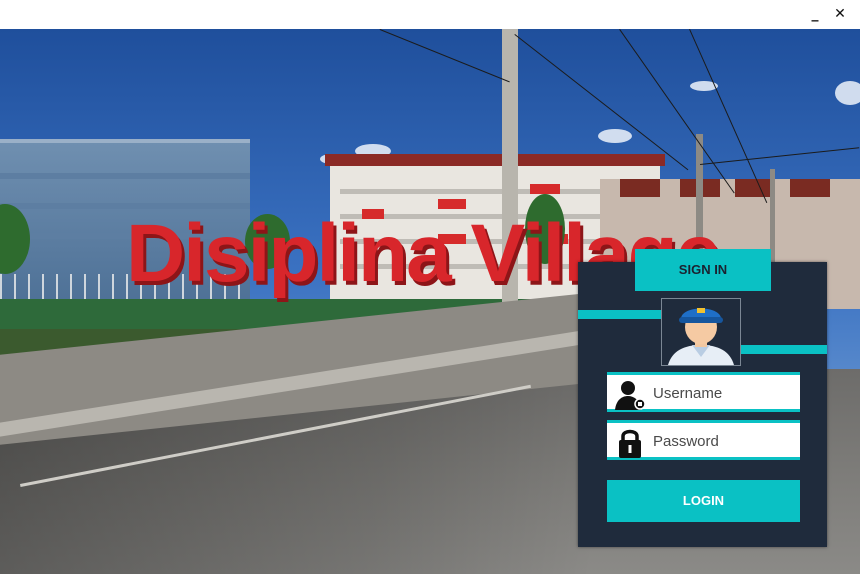 This screenshot has height=574, width=860. Describe the element at coordinates (783, 349) in the screenshot. I see `accent-bar-right` at that location.